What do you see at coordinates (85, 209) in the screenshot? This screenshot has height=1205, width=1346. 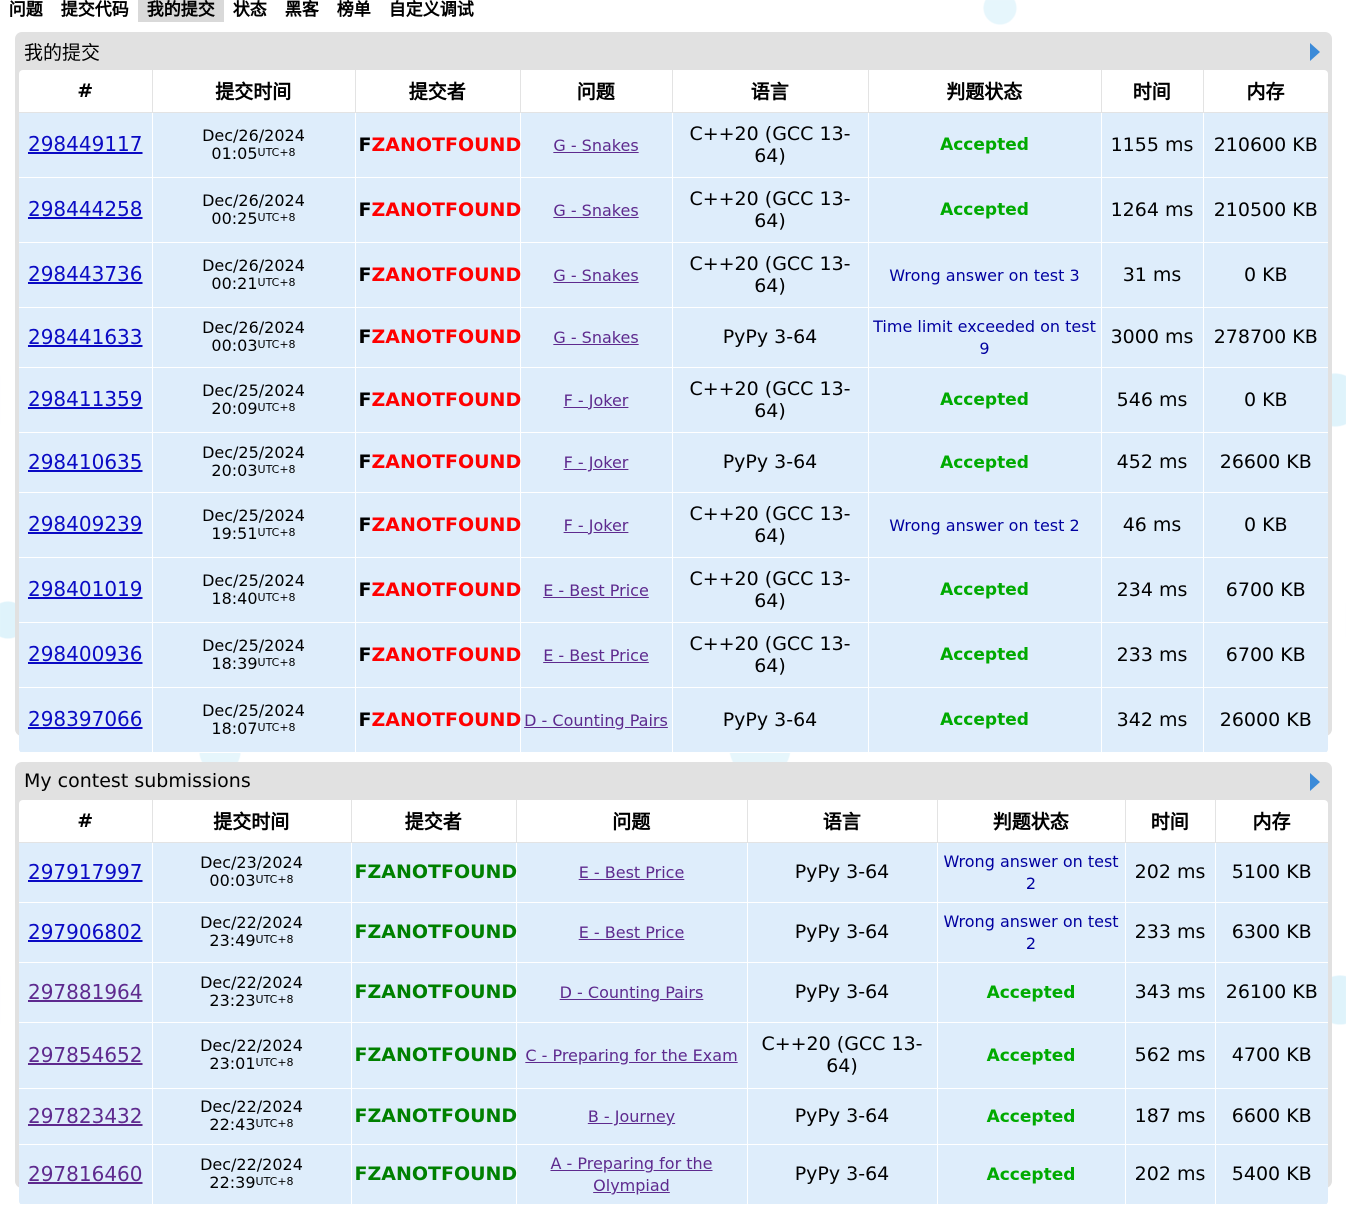 I see `submission-id-link: 298444258` at bounding box center [85, 209].